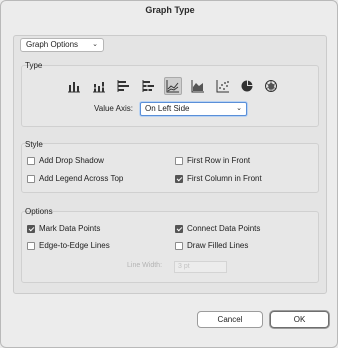 Image resolution: width=338 pixels, height=348 pixels. What do you see at coordinates (200, 267) in the screenshot?
I see `line-width-field: 3 pt` at bounding box center [200, 267].